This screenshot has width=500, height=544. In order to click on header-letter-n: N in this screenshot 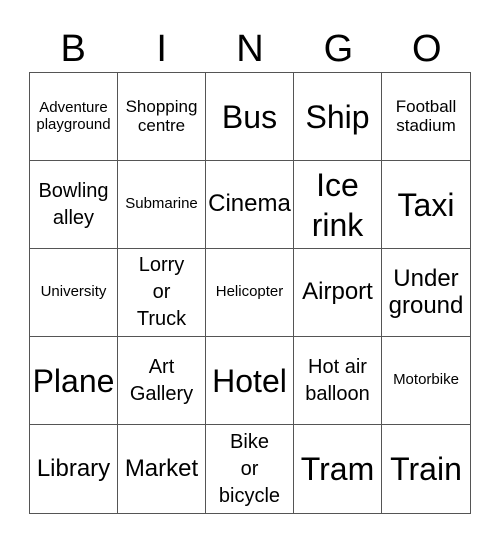, I will do `click(250, 49)`.